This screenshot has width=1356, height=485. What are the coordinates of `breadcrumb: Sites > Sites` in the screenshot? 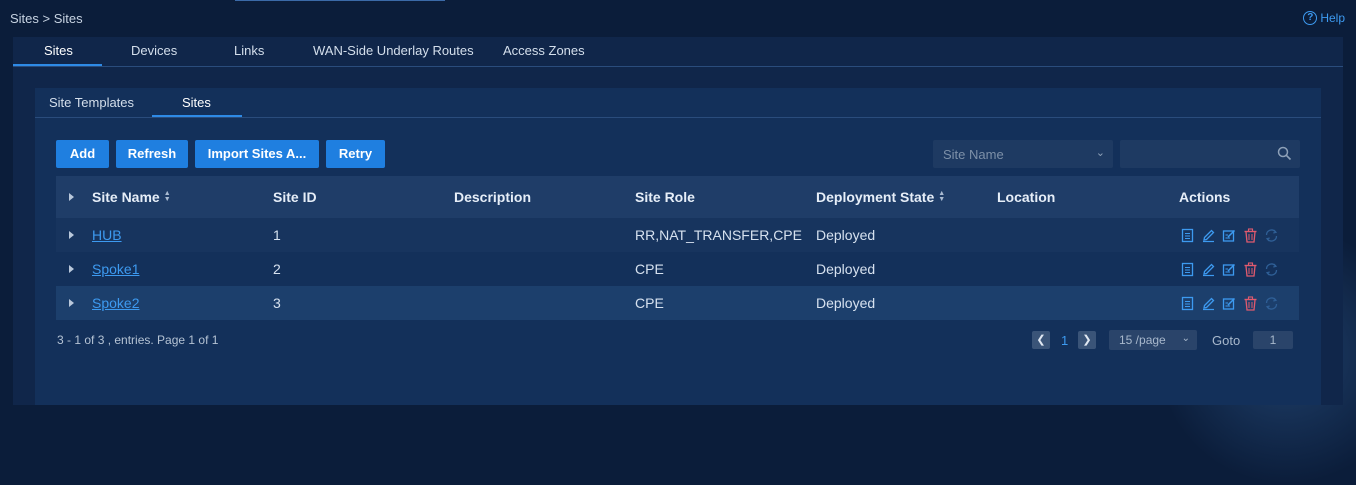 It's located at (46, 18).